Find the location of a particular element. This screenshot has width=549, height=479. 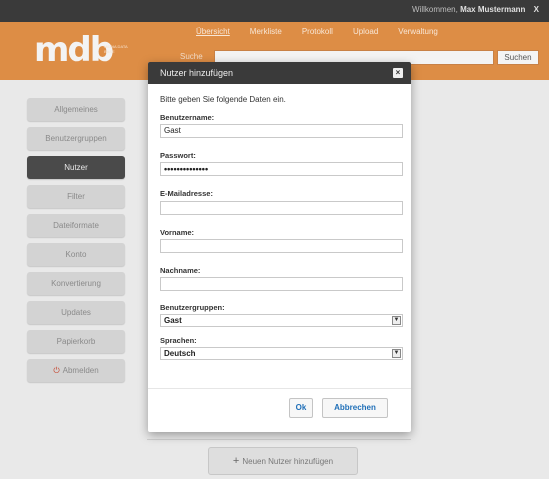

sidebar-item-user-groups: Benutzergruppen is located at coordinates (76, 138).